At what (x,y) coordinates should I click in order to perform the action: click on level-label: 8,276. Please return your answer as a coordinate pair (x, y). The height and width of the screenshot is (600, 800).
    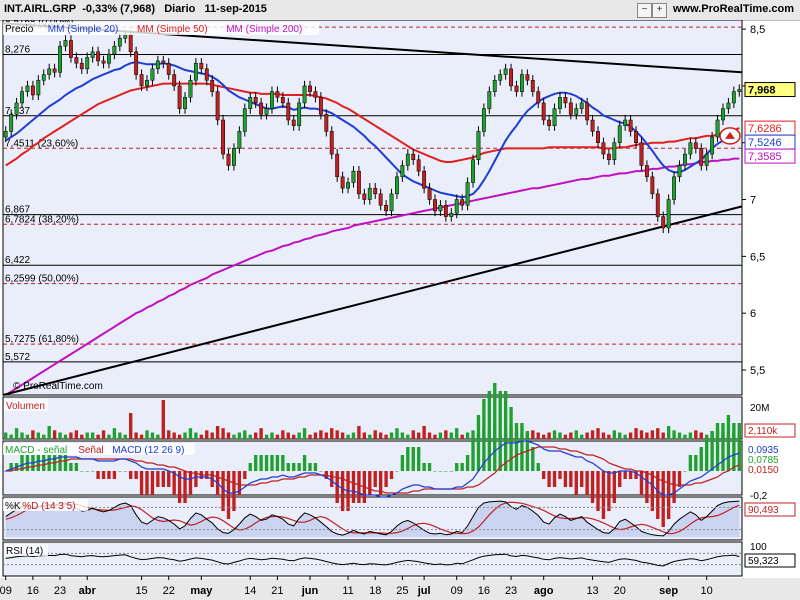
    Looking at the image, I should click on (17, 50).